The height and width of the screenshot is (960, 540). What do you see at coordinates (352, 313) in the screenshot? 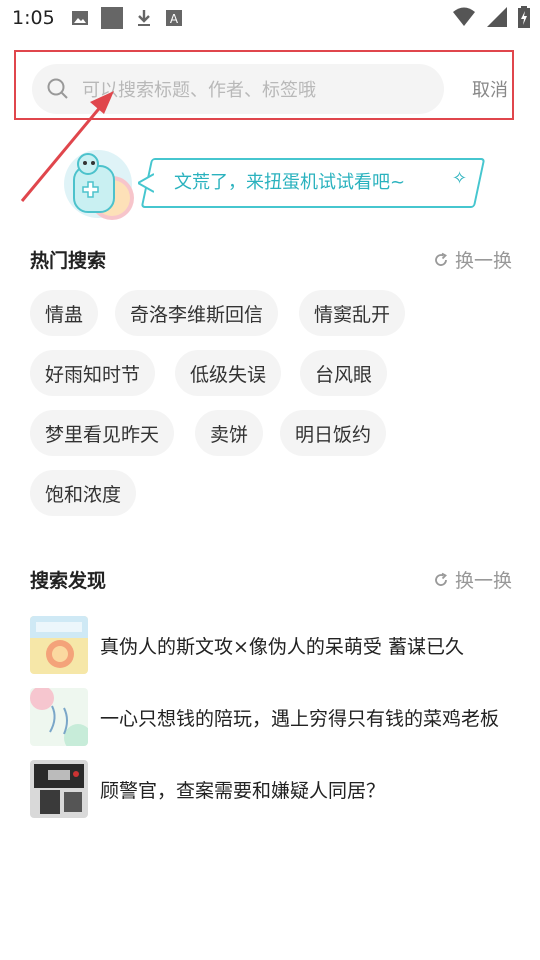
I see `hot-tag: 情窦乱开` at bounding box center [352, 313].